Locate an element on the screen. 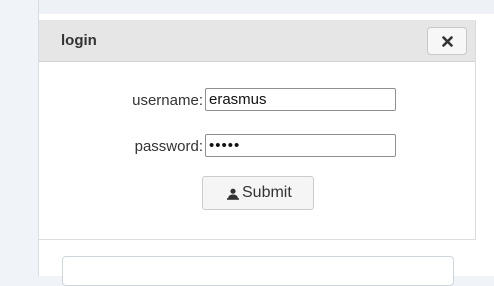 The image size is (494, 286). dialog-header: login is located at coordinates (257, 41).